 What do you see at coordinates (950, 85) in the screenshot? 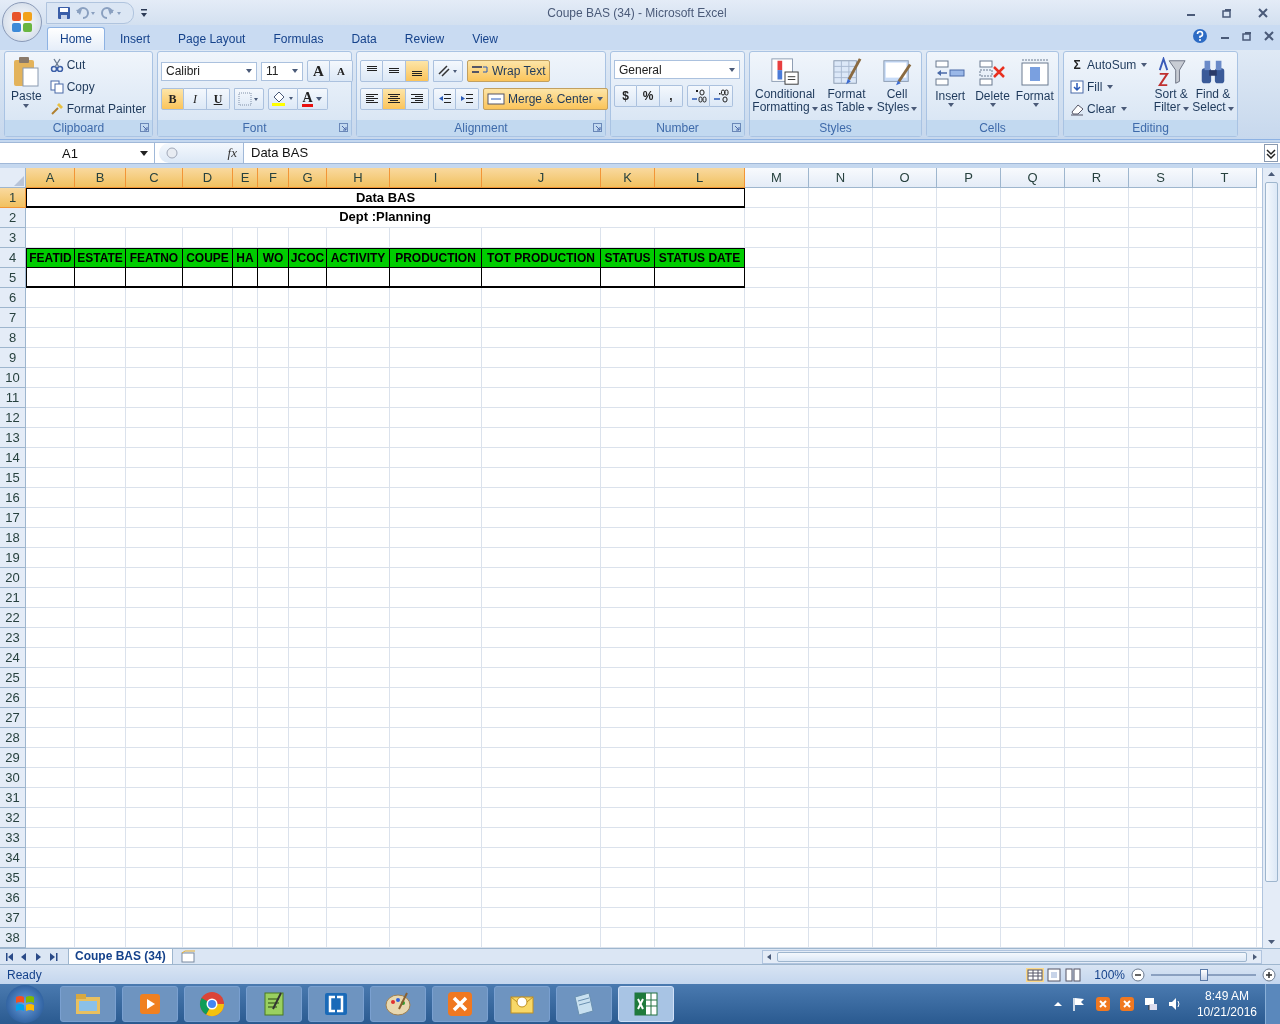
I see `cells-button: Insert` at bounding box center [950, 85].